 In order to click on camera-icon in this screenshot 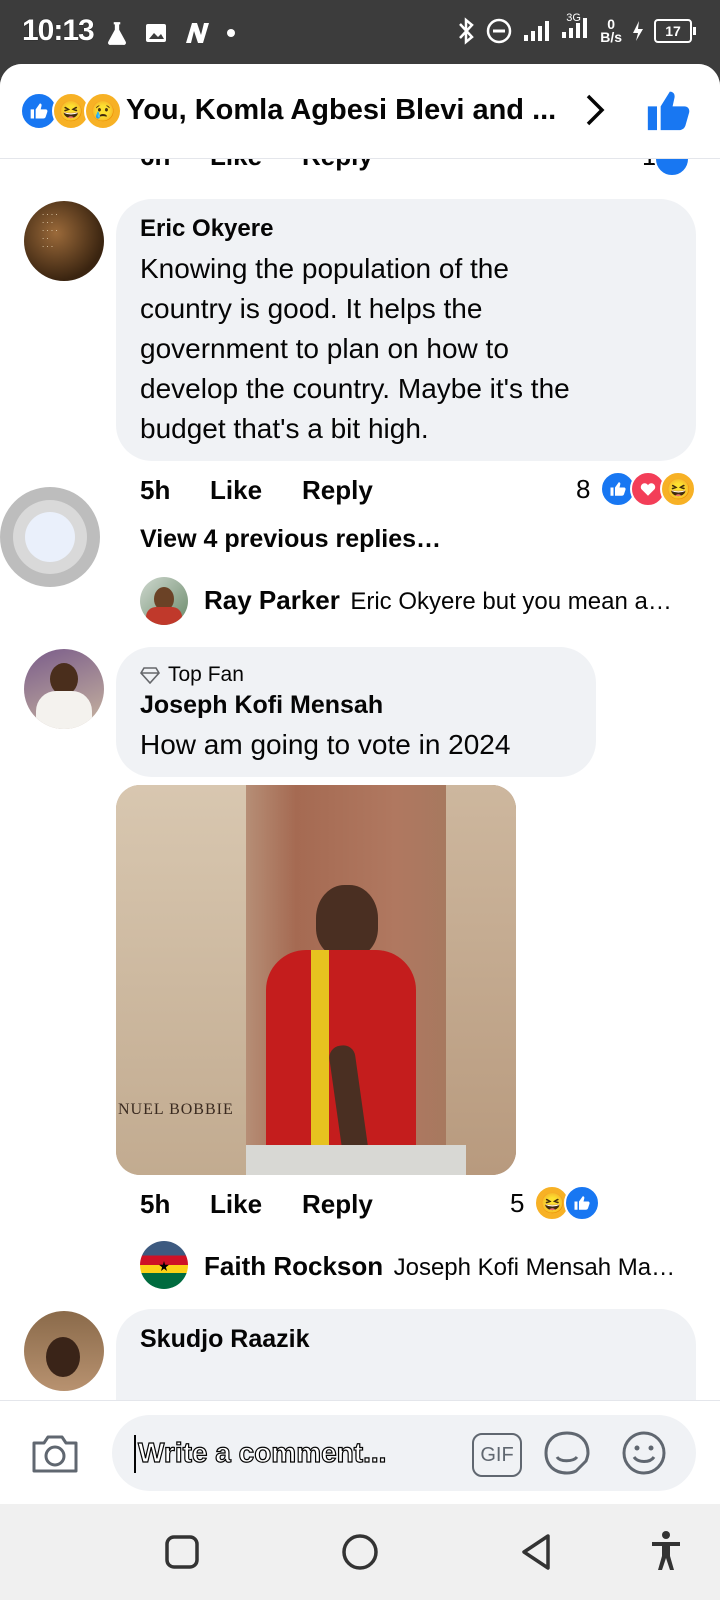, I will do `click(55, 1455)`.